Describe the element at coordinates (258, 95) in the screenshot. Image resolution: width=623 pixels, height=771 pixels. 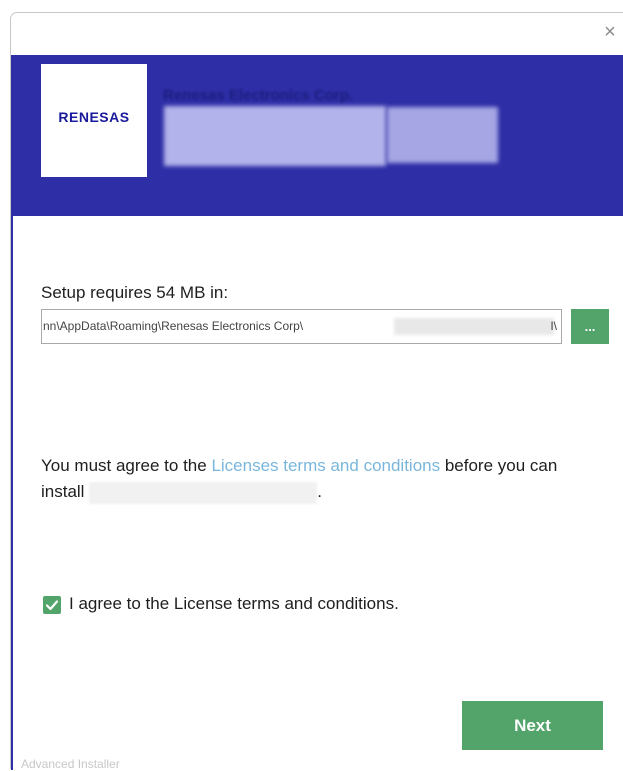
I see `vendor-name: Renesas Electronics Corp.` at that location.